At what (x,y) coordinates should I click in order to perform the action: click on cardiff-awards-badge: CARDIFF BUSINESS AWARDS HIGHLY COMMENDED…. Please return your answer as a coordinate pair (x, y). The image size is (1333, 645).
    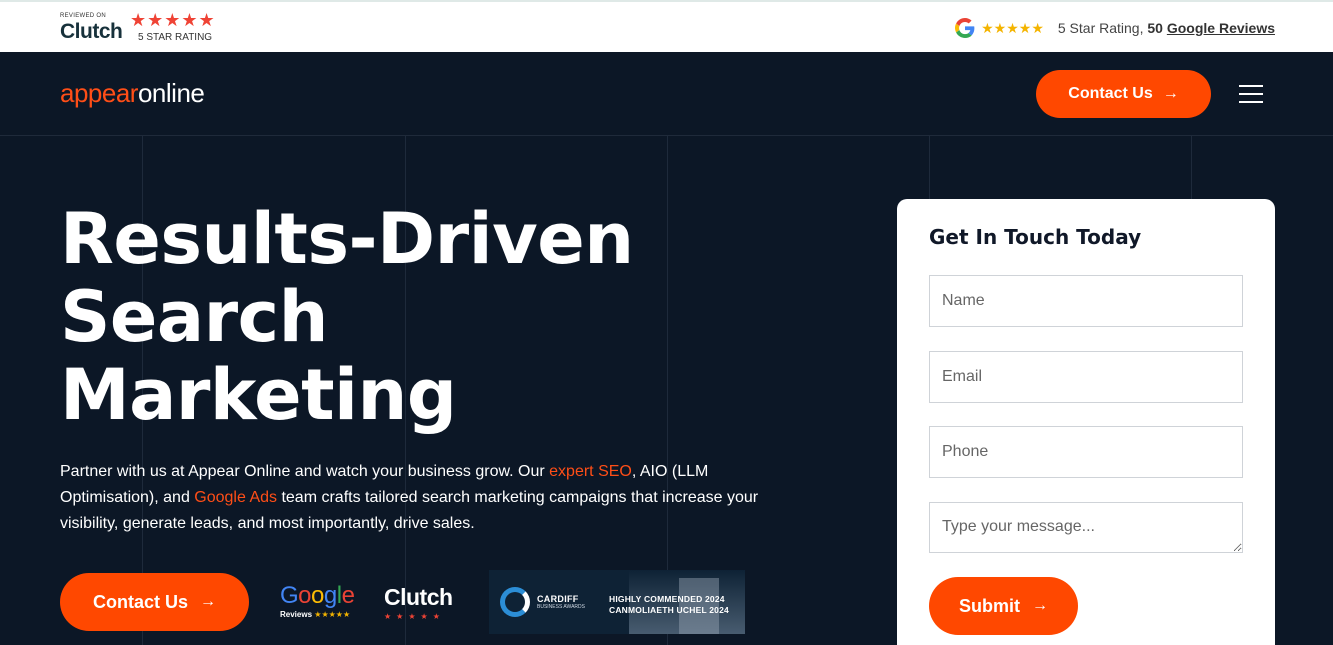
    Looking at the image, I should click on (617, 602).